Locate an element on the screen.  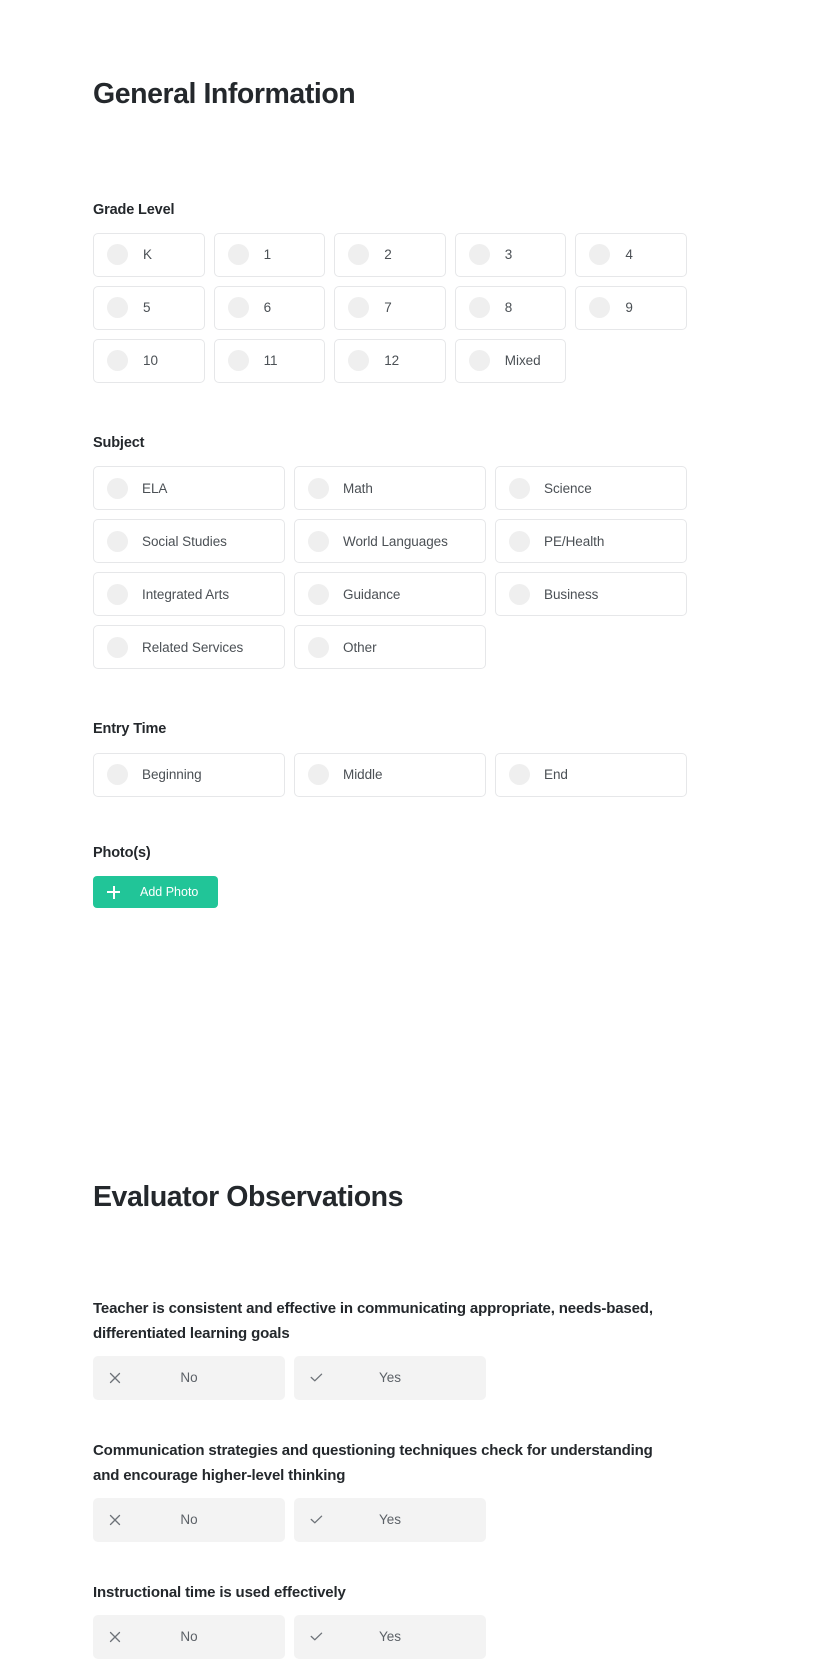
option-label: 9 is located at coordinates (629, 308).